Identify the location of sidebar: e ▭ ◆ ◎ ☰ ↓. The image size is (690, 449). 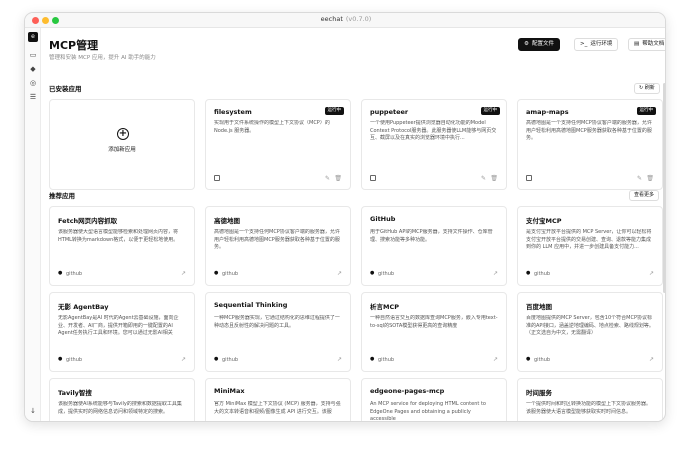
(33, 224).